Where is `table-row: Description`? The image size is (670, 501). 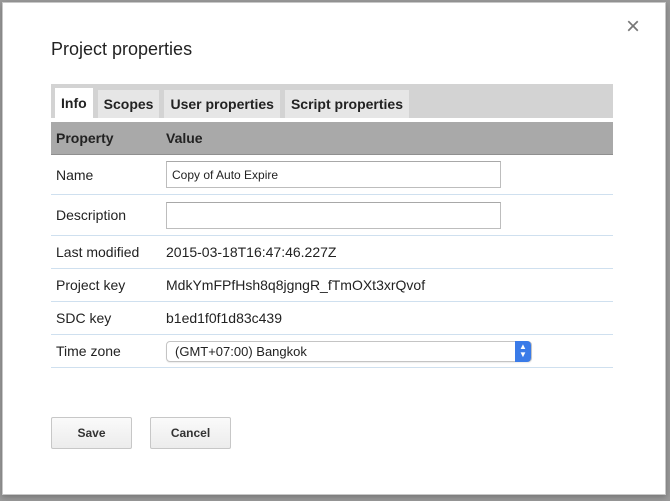 table-row: Description is located at coordinates (332, 215).